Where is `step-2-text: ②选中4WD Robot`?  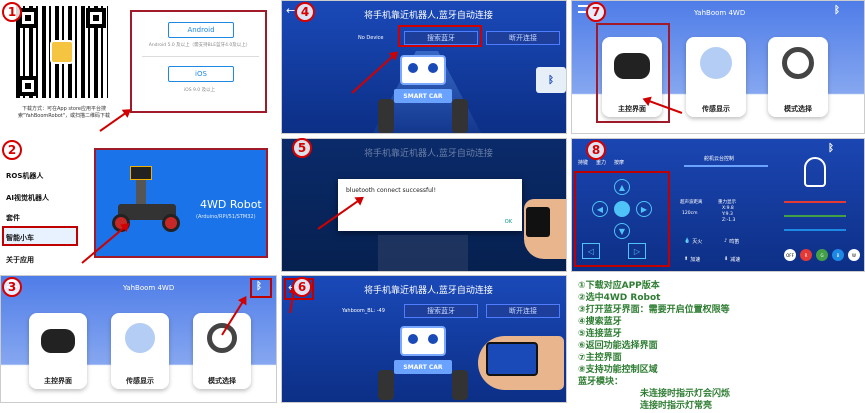
step-2-text: ②选中4WD Robot is located at coordinates (619, 298).